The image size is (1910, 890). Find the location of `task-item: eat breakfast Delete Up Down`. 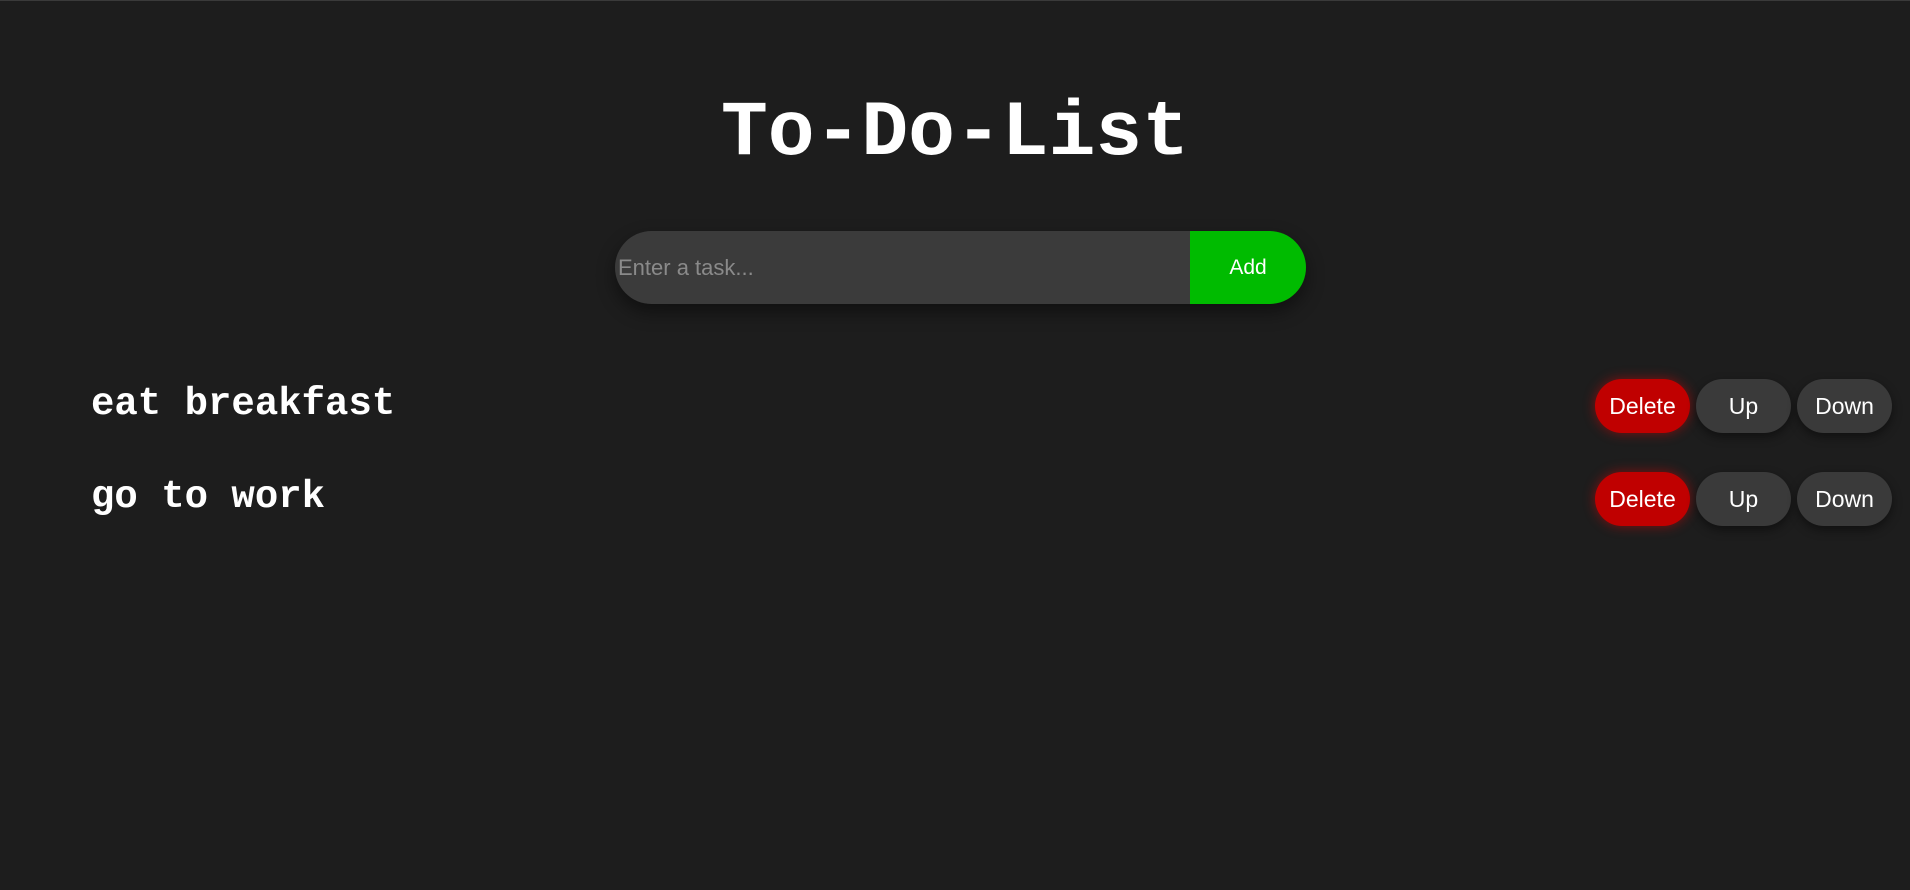

task-item: eat breakfast Delete Up Down is located at coordinates (955, 419).